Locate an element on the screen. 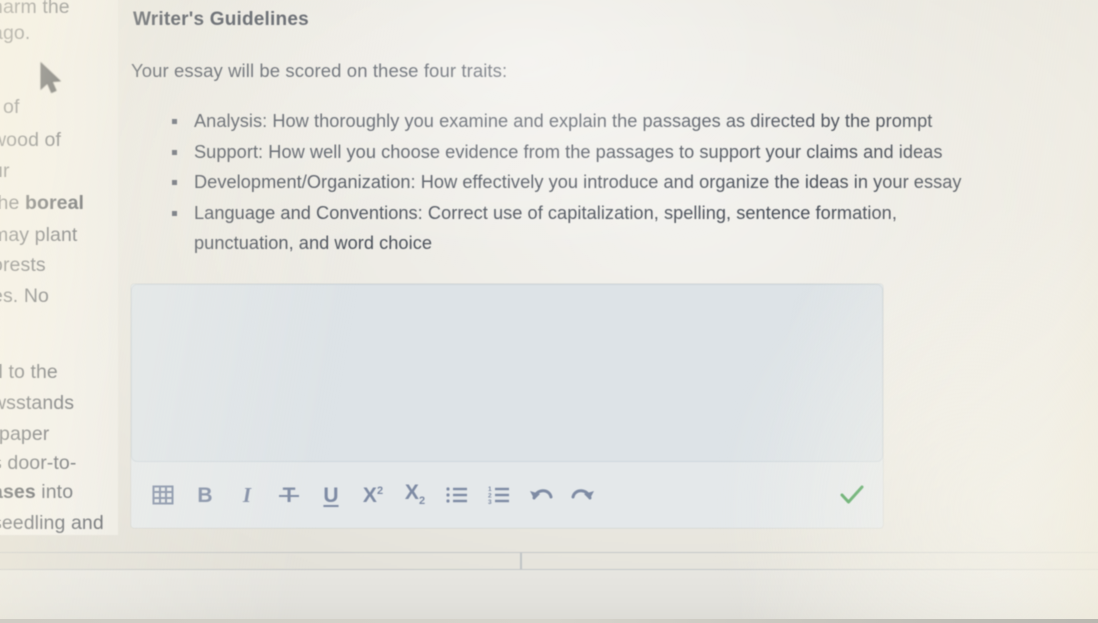 The height and width of the screenshot is (623, 1098). subscript-icon: X2 is located at coordinates (415, 495).